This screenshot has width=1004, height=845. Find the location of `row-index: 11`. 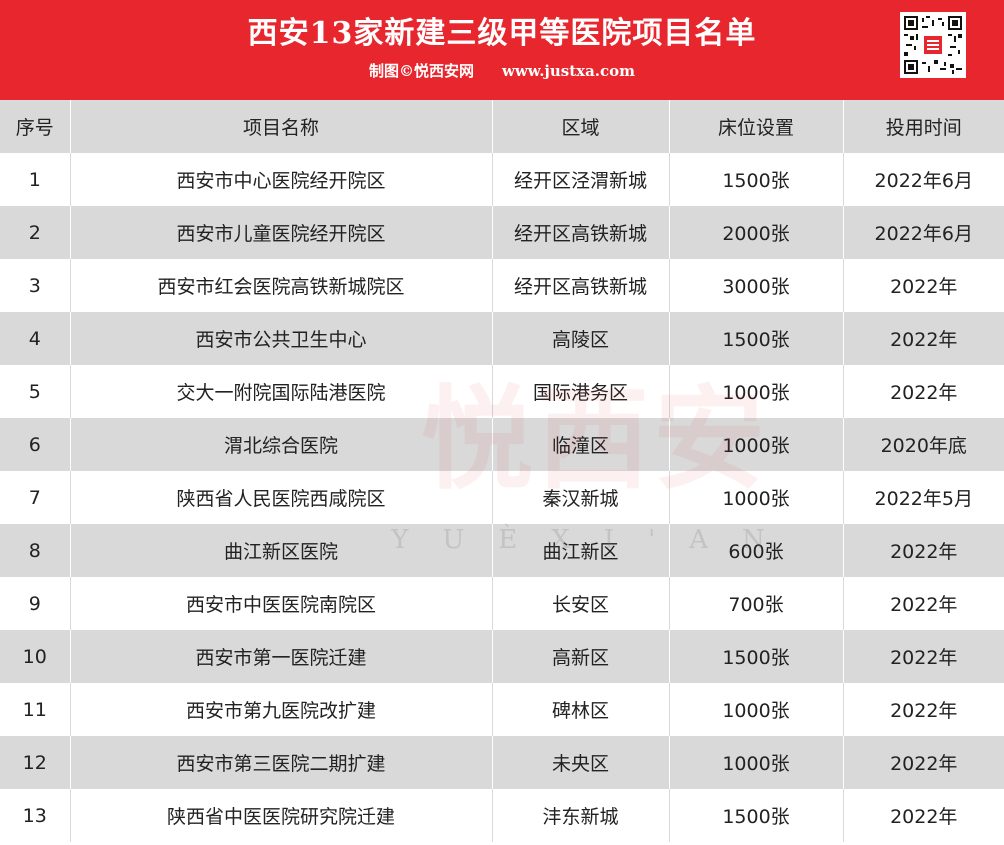

row-index: 11 is located at coordinates (34, 709).